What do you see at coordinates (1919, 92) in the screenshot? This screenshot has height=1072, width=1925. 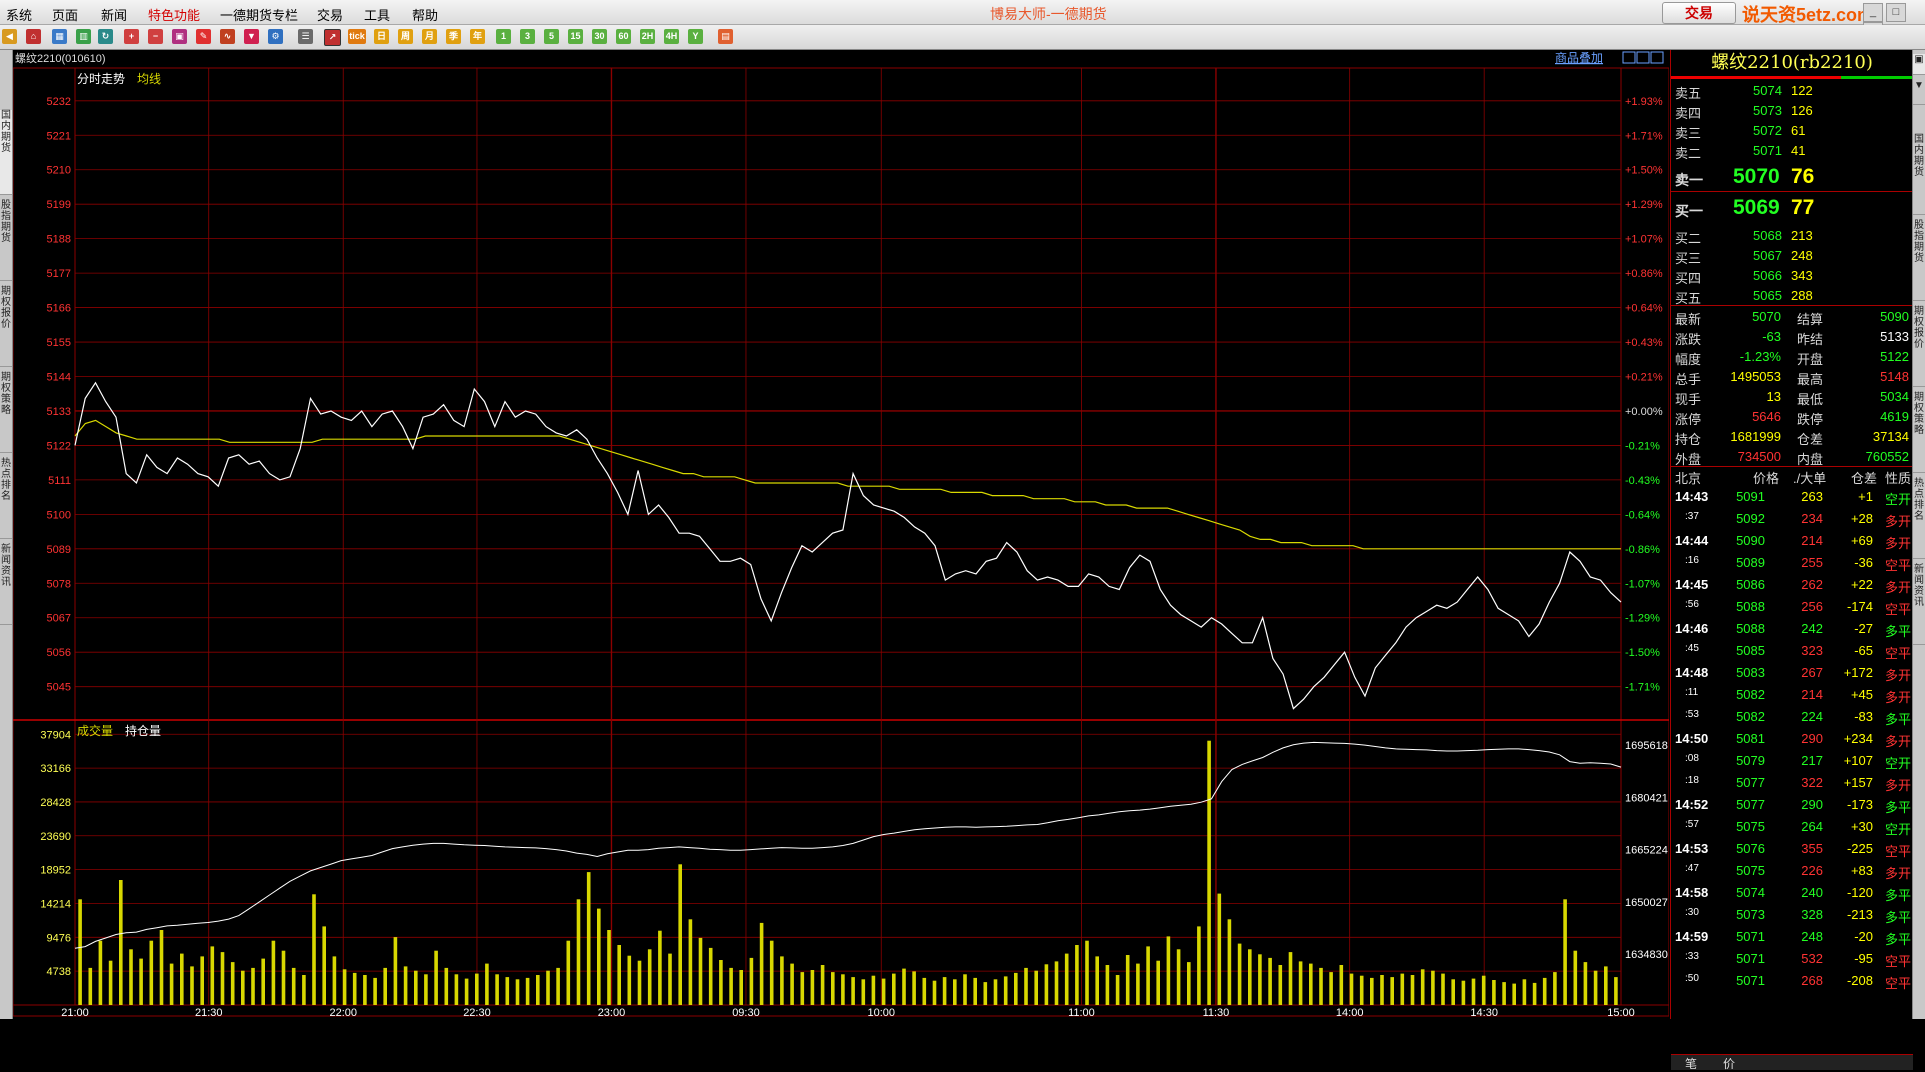 I see `scroll-down-icon: ▼` at bounding box center [1919, 92].